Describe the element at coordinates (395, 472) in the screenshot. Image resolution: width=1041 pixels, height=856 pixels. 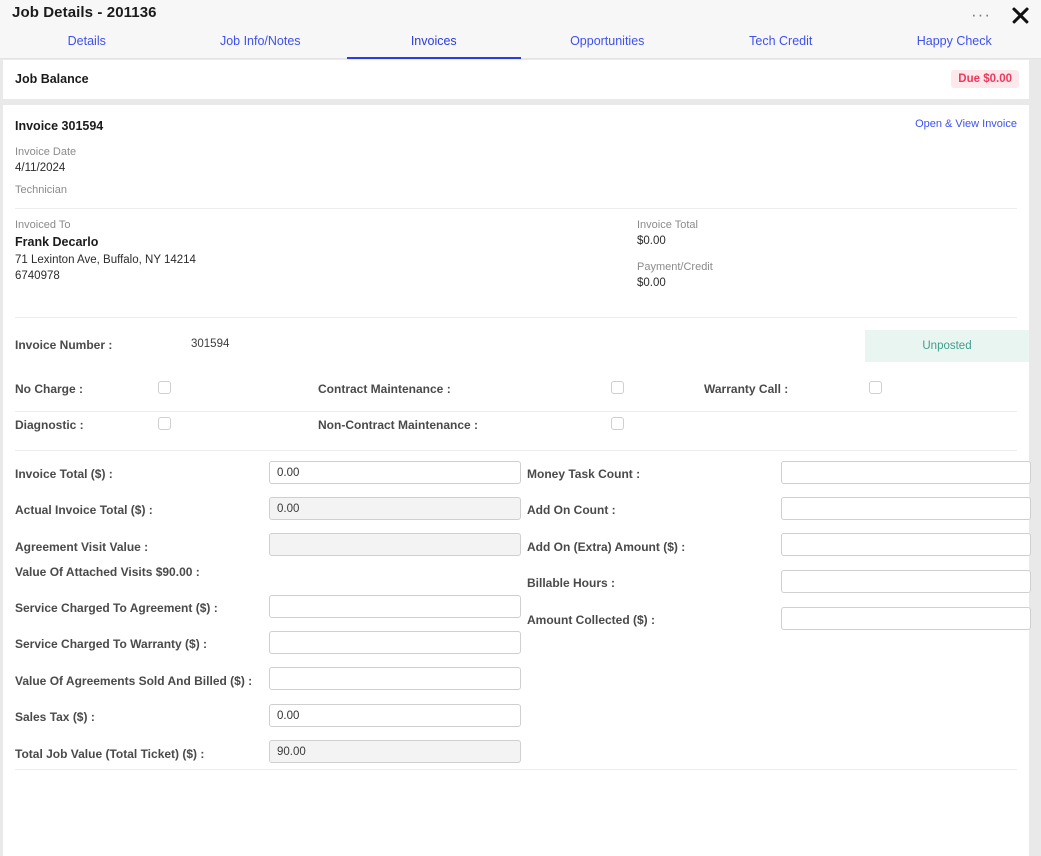
I see `invoice-total-input` at that location.